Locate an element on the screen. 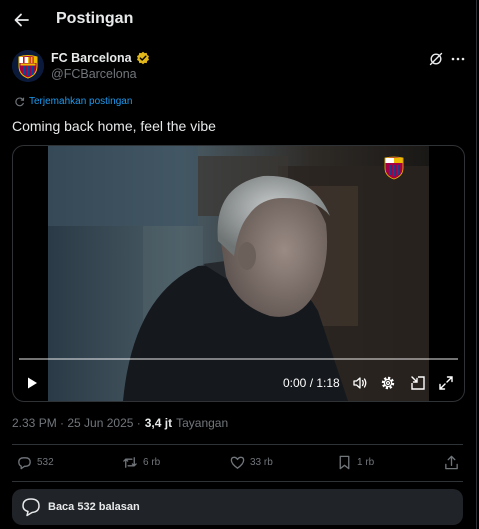 The image size is (479, 529). play-button is located at coordinates (32, 383).